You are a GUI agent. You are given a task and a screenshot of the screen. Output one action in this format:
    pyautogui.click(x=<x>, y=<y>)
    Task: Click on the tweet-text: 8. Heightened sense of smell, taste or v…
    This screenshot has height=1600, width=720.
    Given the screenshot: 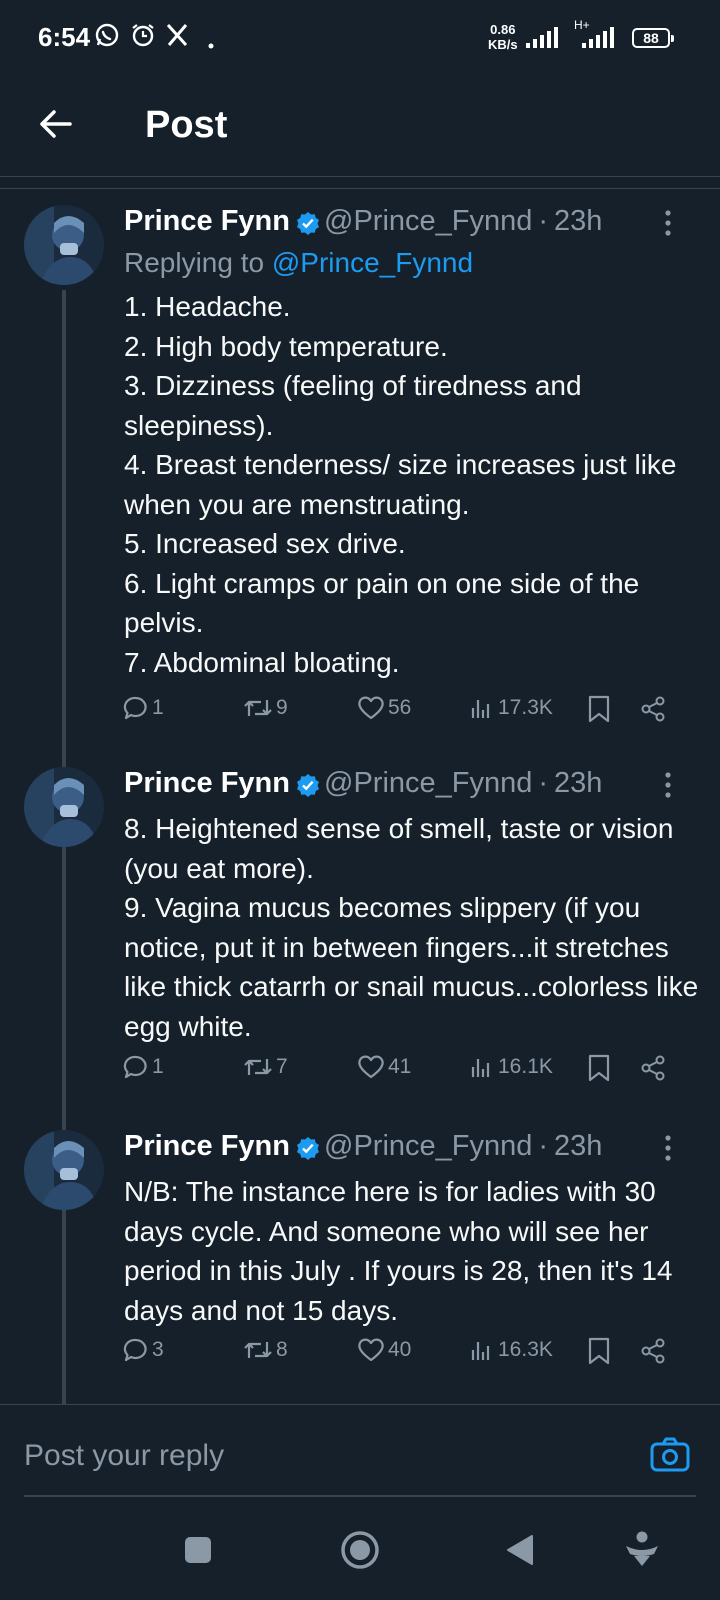 What is the action you would take?
    pyautogui.click(x=411, y=927)
    